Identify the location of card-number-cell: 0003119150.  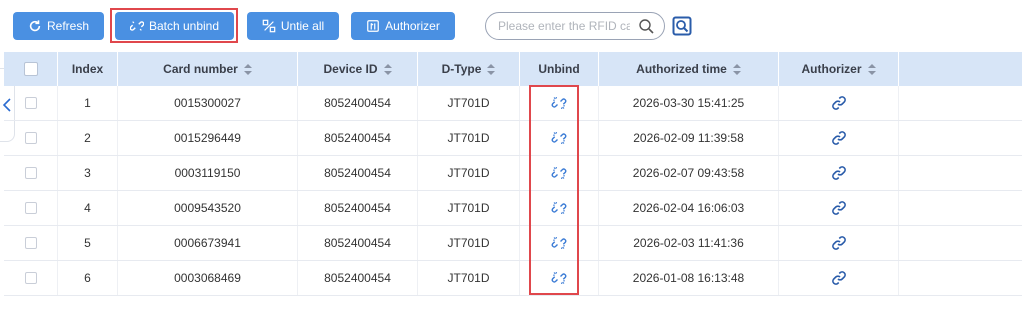
(208, 173).